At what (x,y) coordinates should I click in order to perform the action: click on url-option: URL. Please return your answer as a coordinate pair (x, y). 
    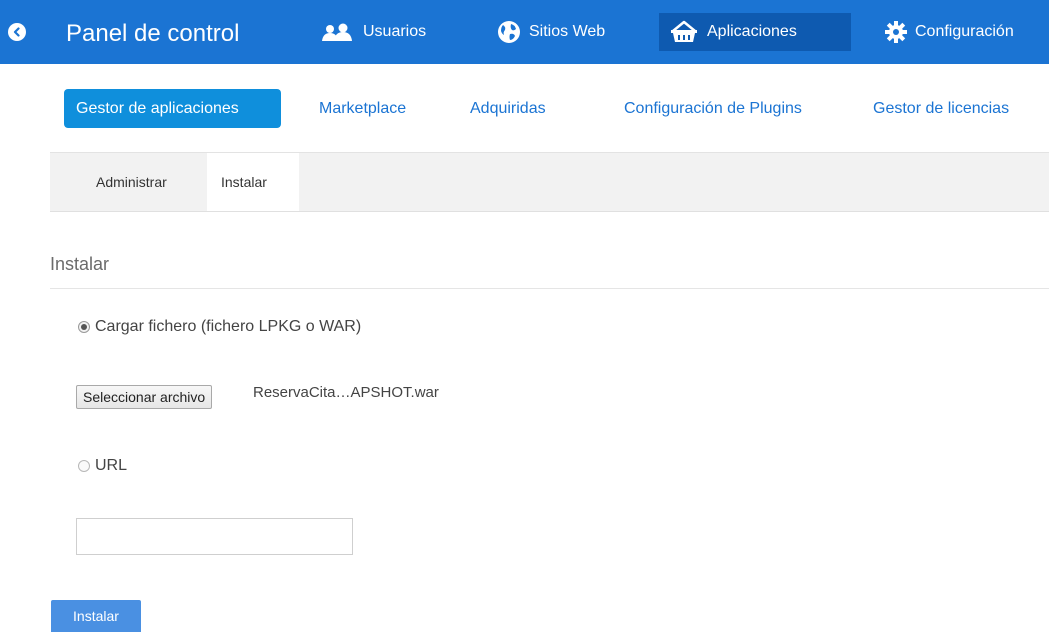
    Looking at the image, I should click on (102, 466).